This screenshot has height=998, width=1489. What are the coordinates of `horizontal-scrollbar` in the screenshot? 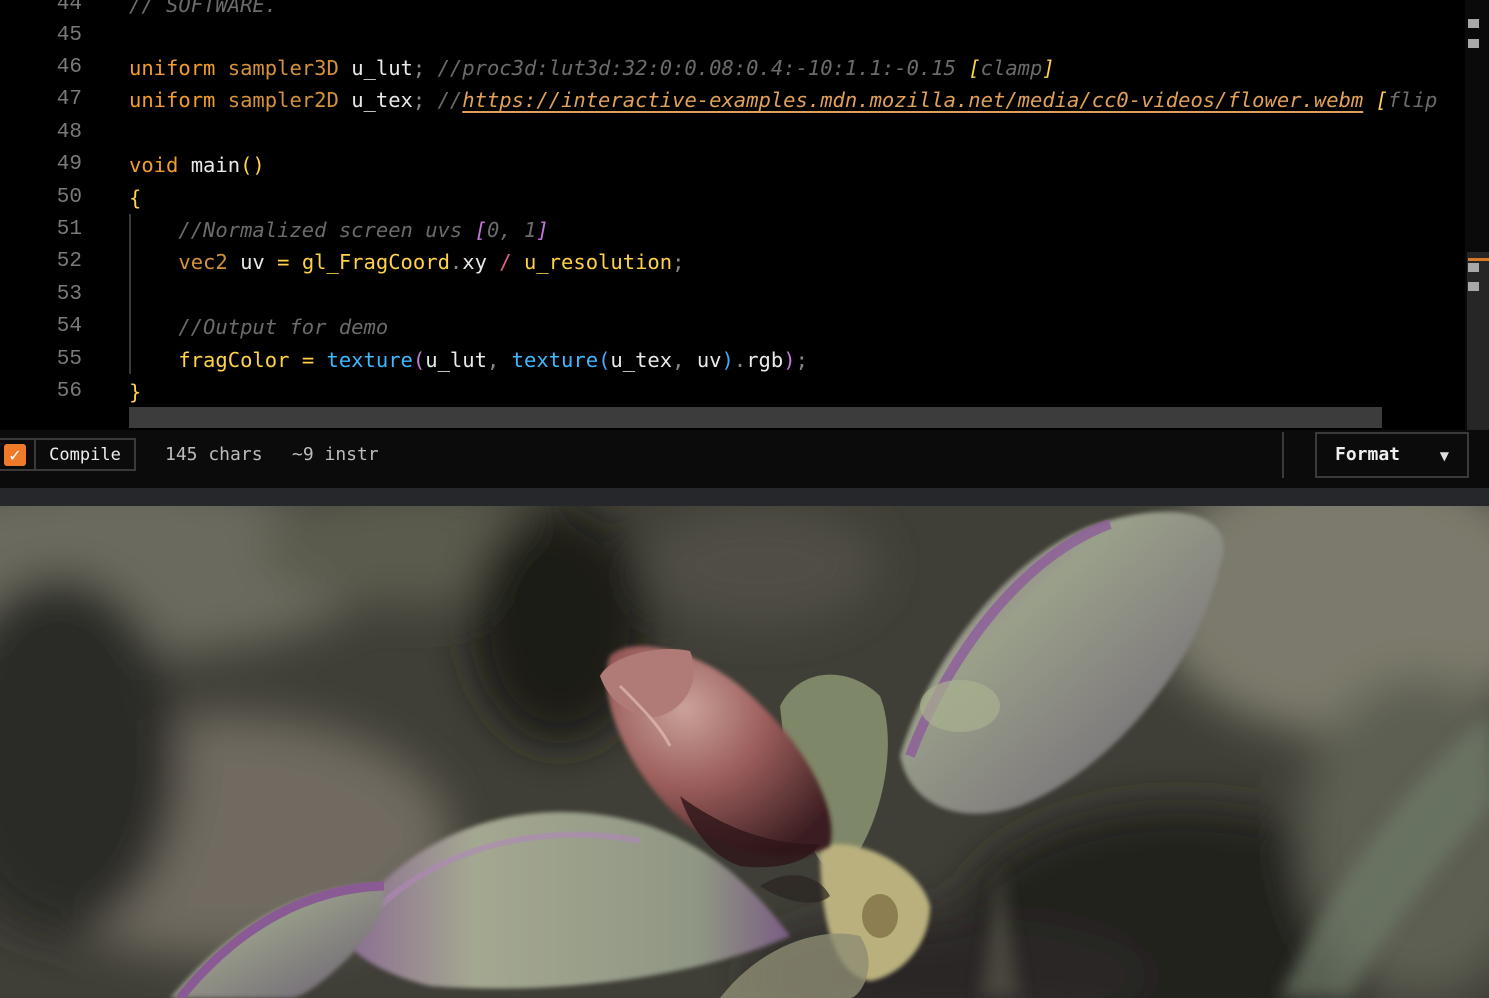 It's located at (755, 417).